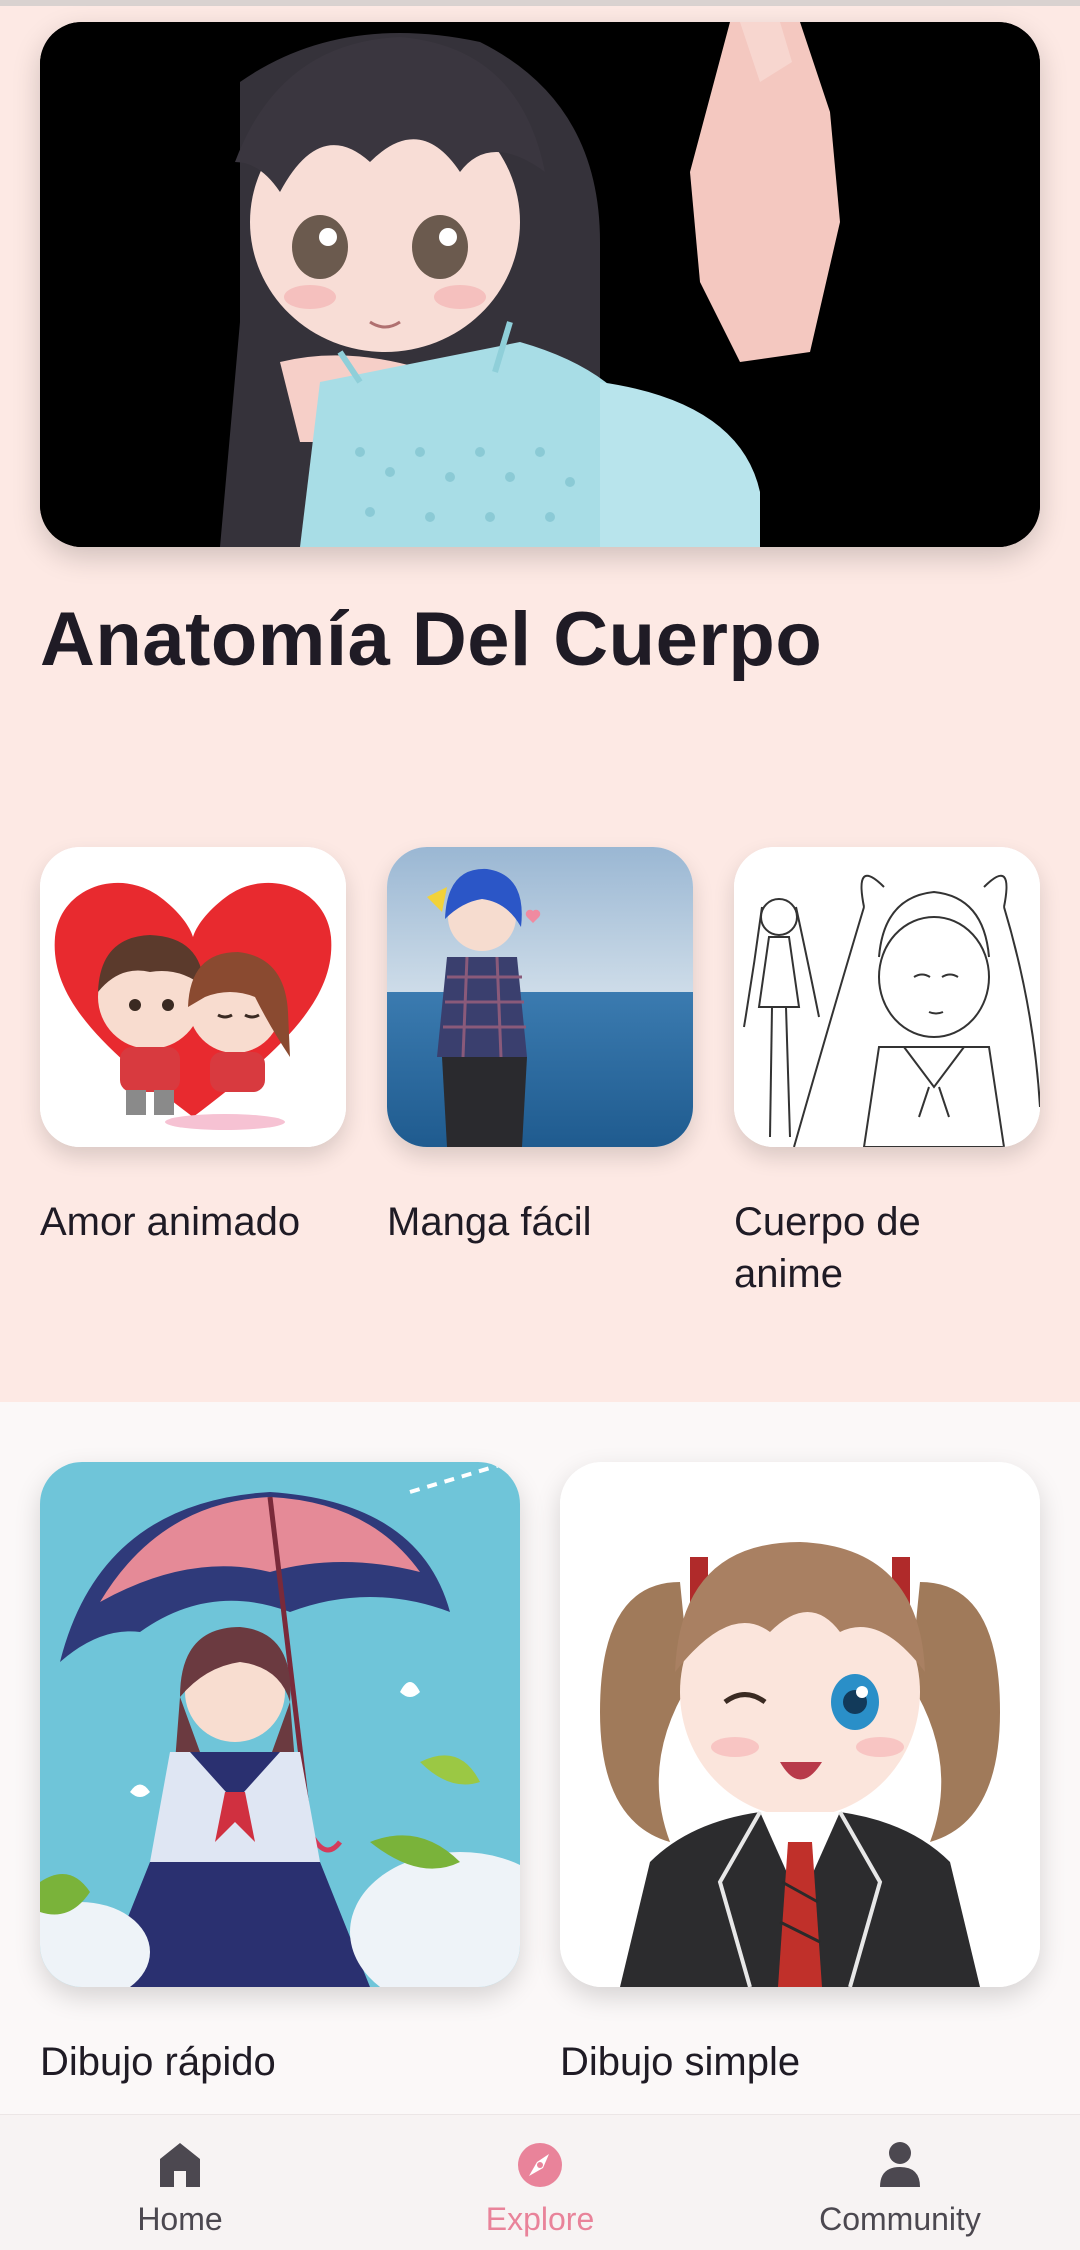 The height and width of the screenshot is (2250, 1080). I want to click on manga-girl-sea-illustration, so click(540, 997).